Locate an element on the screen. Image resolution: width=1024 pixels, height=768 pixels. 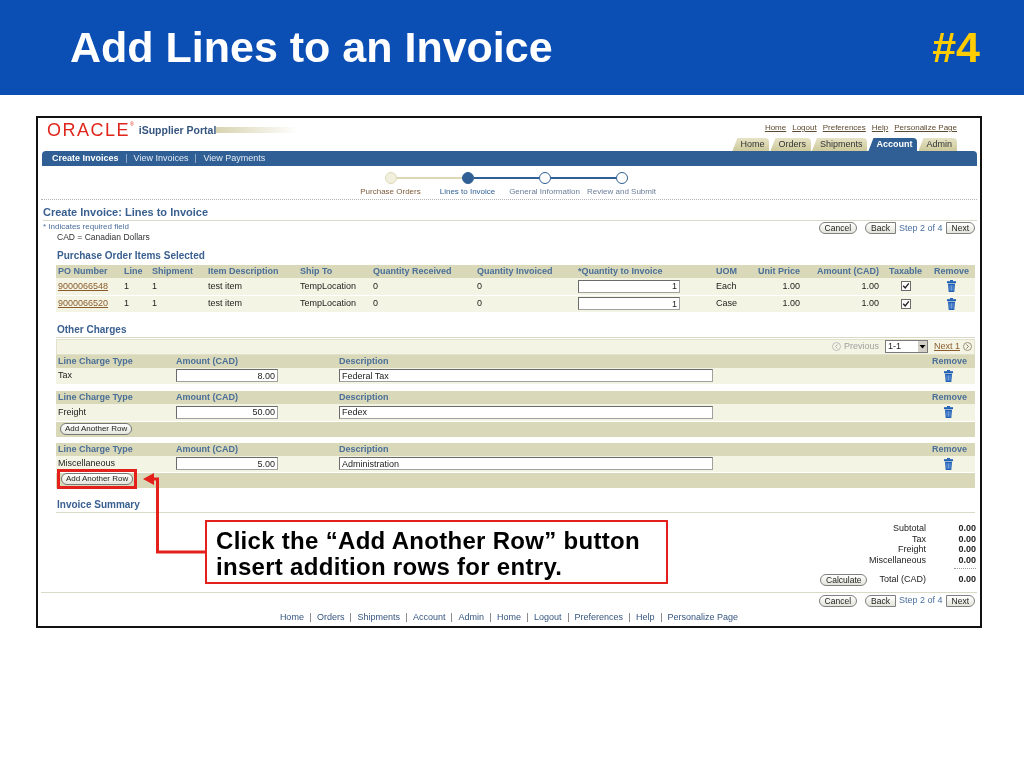
callout: Click the “Add Another Row” button insert addition rows for entry. is located at coordinates (436, 552).